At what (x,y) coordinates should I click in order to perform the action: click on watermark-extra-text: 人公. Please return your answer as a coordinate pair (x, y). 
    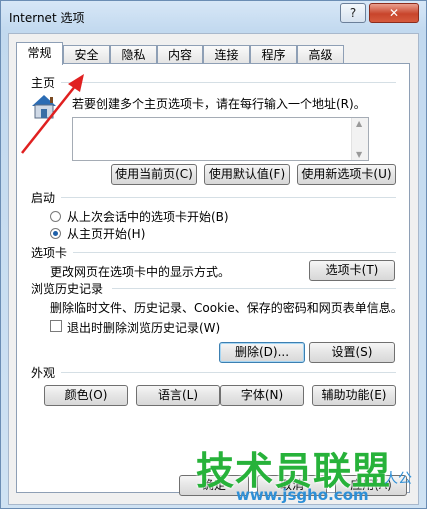
    Looking at the image, I should click on (398, 479).